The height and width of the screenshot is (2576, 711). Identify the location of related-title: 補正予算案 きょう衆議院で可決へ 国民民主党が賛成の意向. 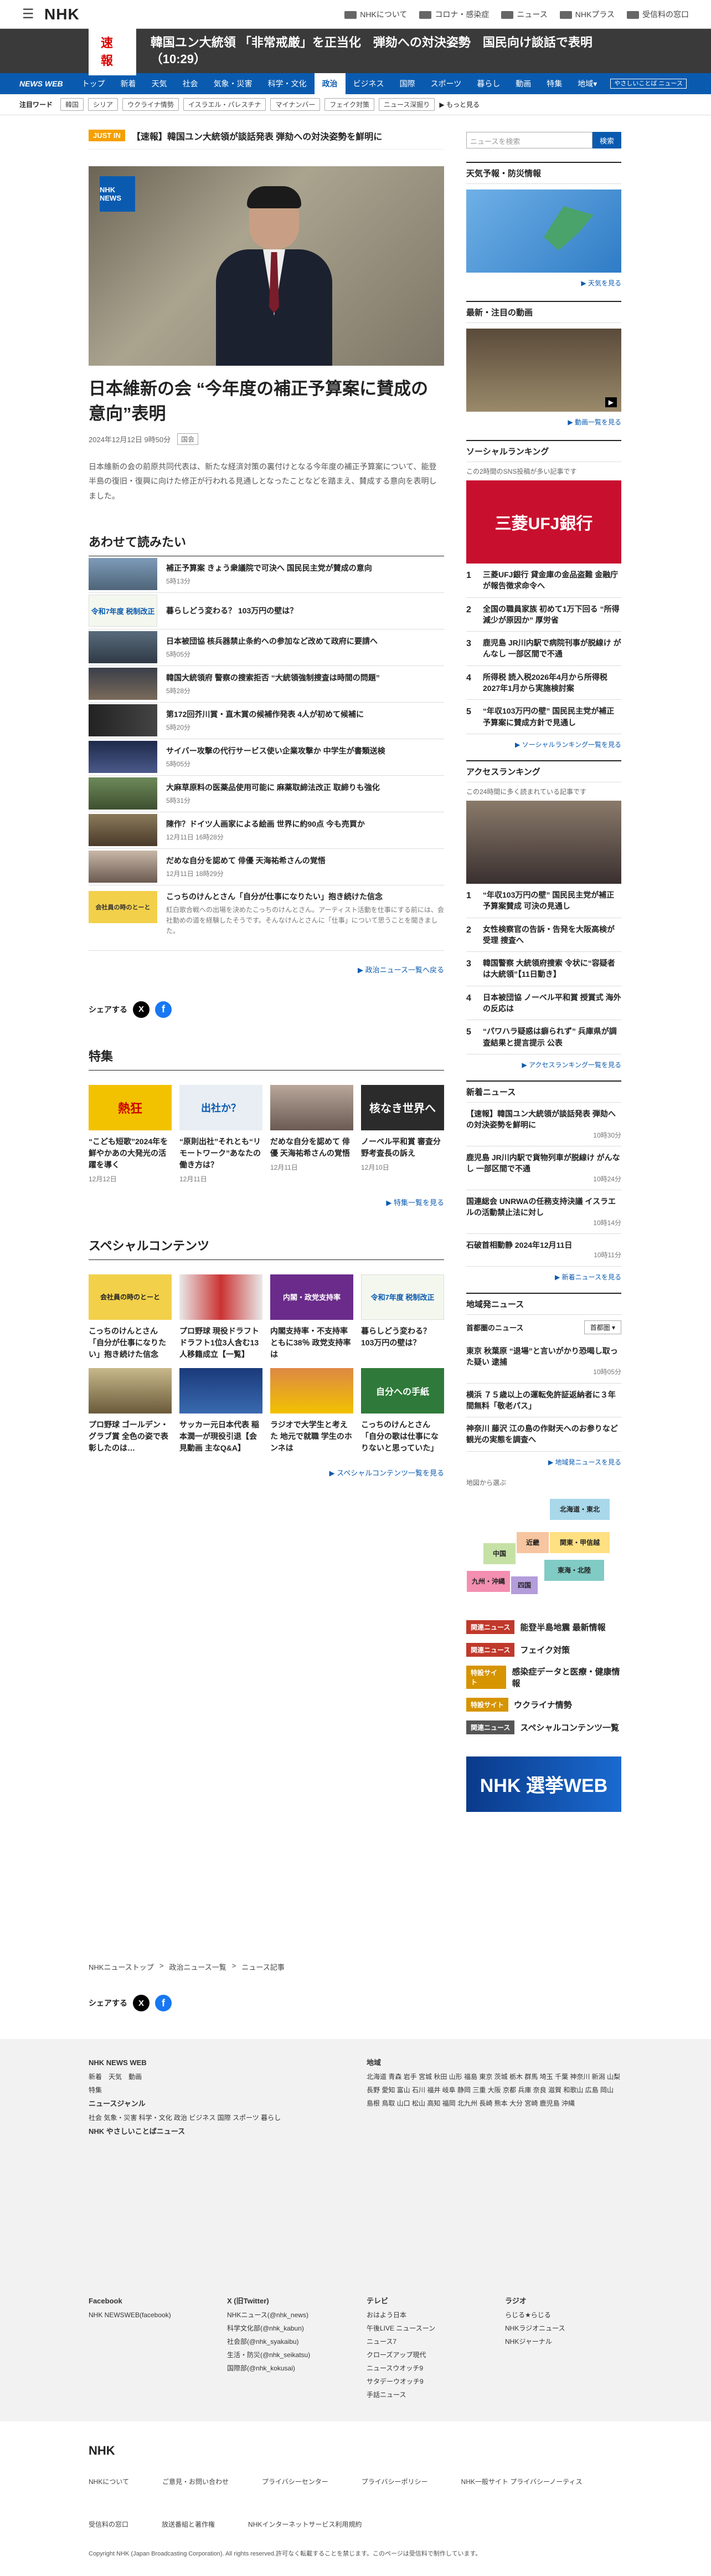
(269, 568).